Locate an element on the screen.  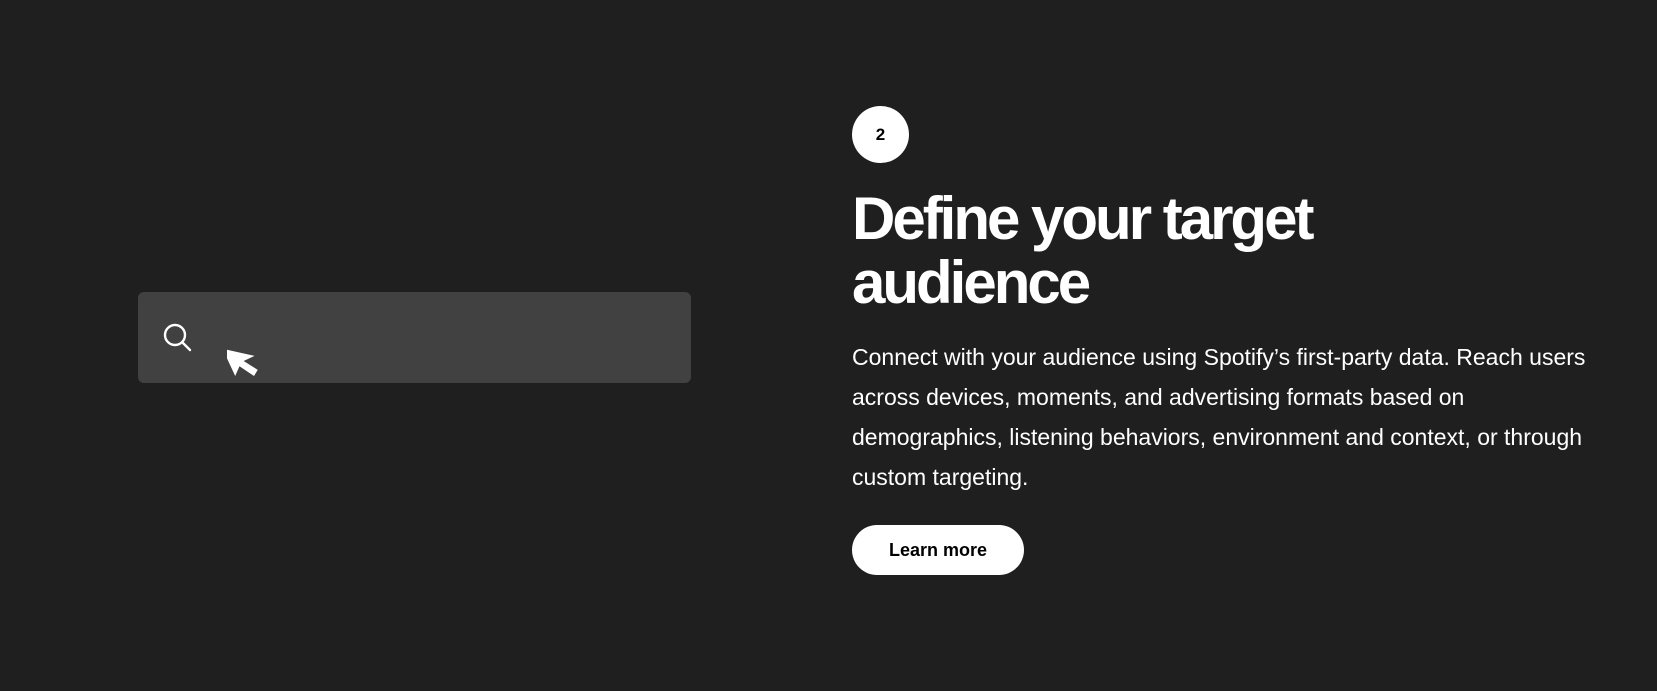
search-bar-illustration is located at coordinates (414, 337).